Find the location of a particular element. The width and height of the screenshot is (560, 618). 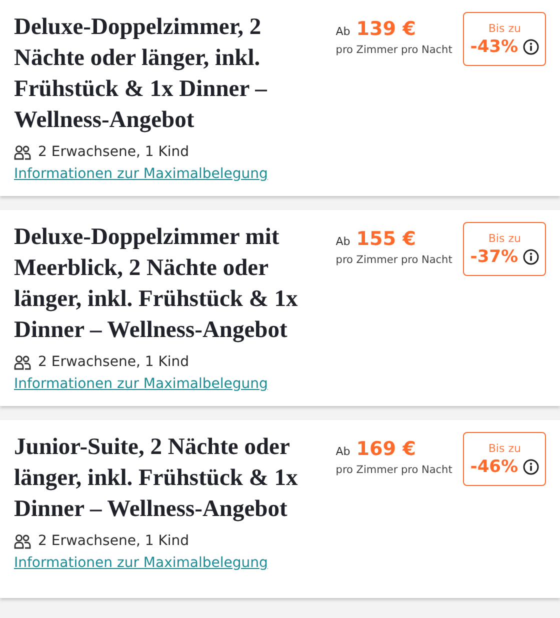

room-title: Deluxe-Doppelzimmer mit Meerblick, 2 Nächte oder länger, inkl. Frühstück & 1x Dinner – Wellness-Angebot is located at coordinates (156, 284).